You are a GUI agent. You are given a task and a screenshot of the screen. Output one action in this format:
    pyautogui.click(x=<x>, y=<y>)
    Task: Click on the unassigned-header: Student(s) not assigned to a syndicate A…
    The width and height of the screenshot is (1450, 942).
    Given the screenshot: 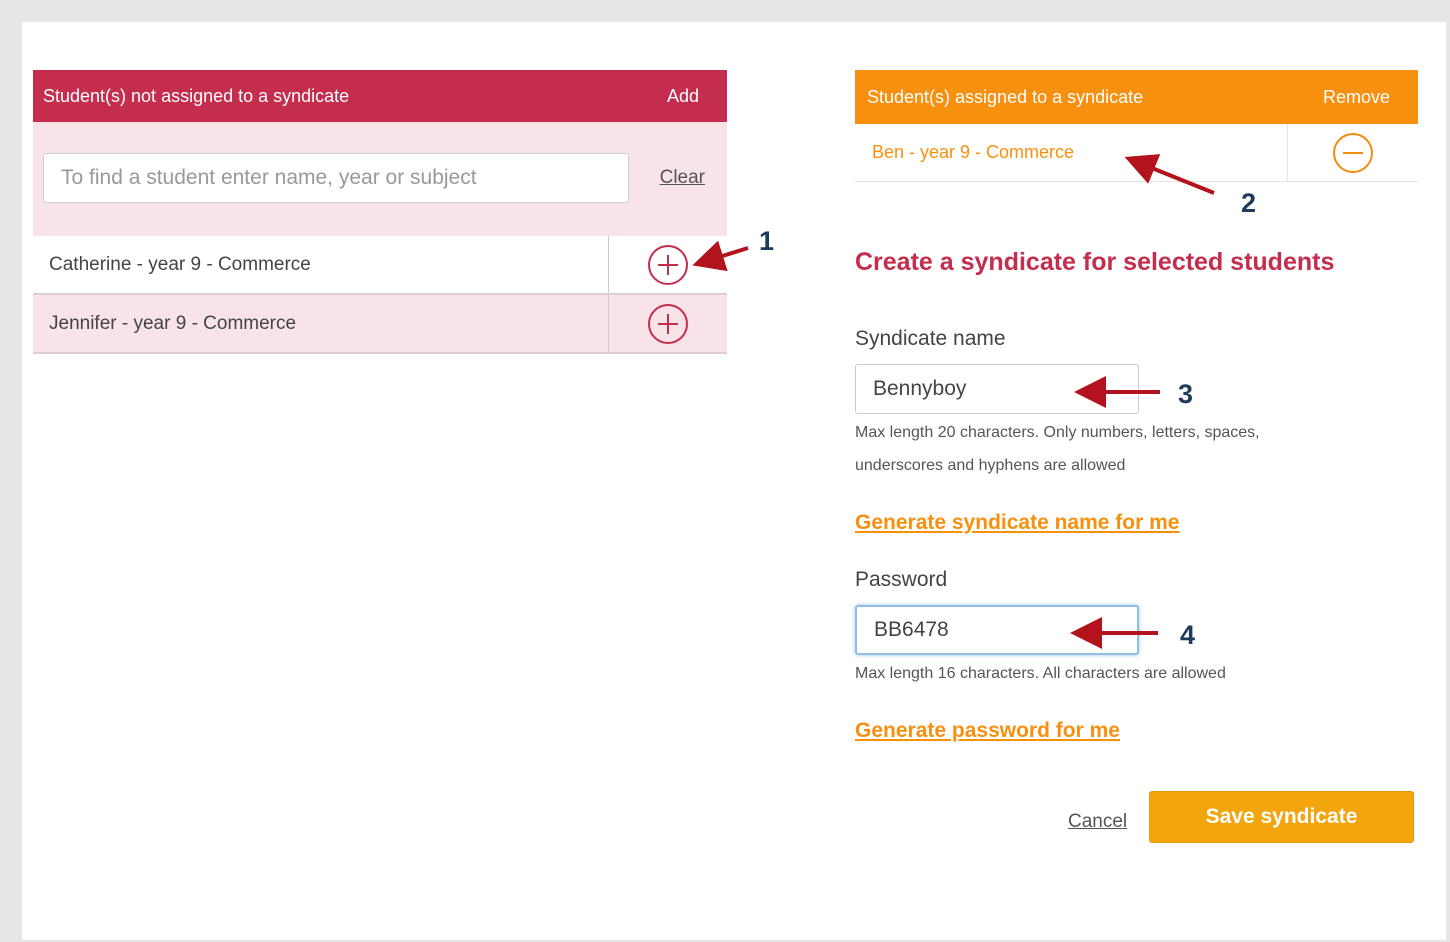 What is the action you would take?
    pyautogui.click(x=380, y=96)
    